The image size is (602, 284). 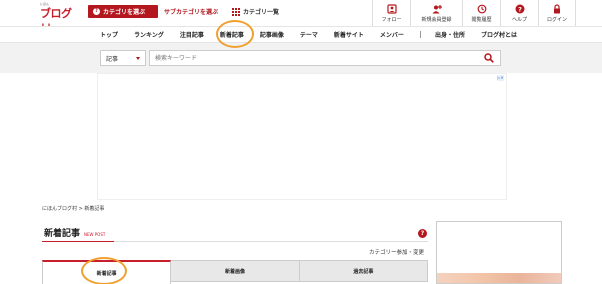 What do you see at coordinates (261, 12) in the screenshot?
I see `category-list-label: カテゴリ一覧` at bounding box center [261, 12].